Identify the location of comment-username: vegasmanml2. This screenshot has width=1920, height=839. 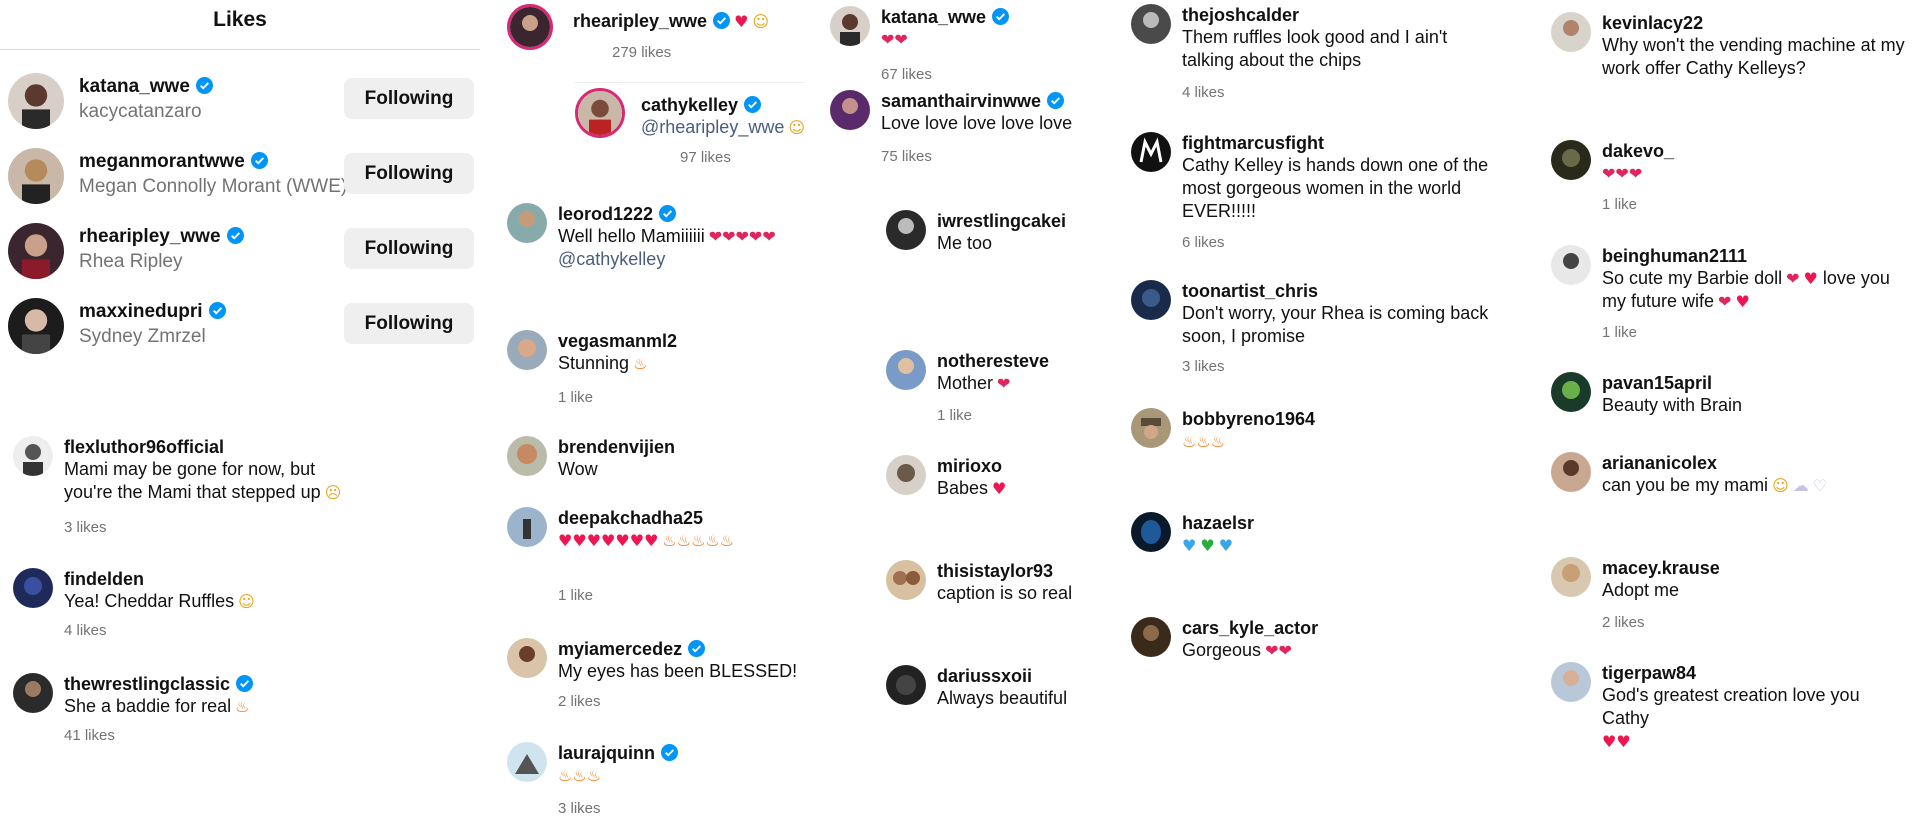
(617, 341).